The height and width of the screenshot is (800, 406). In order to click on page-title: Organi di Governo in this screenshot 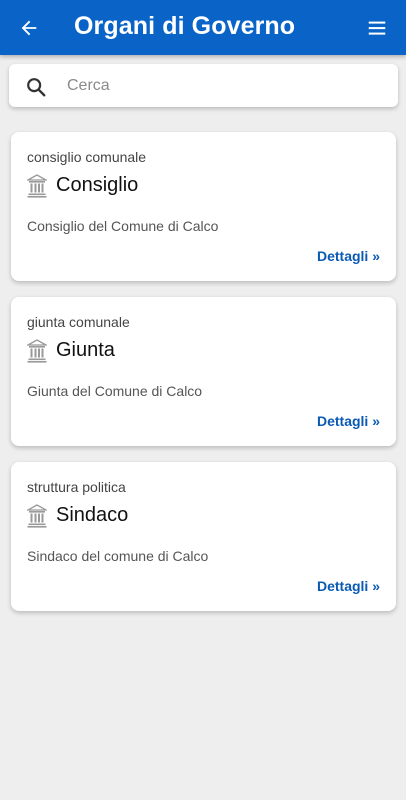, I will do `click(185, 26)`.